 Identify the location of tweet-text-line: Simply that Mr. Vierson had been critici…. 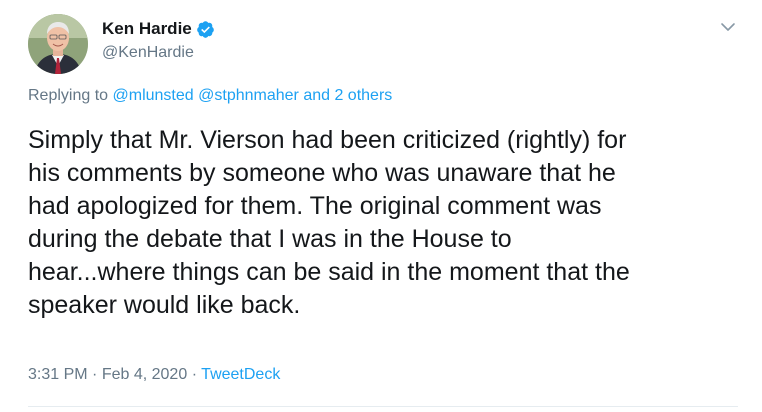
(327, 140).